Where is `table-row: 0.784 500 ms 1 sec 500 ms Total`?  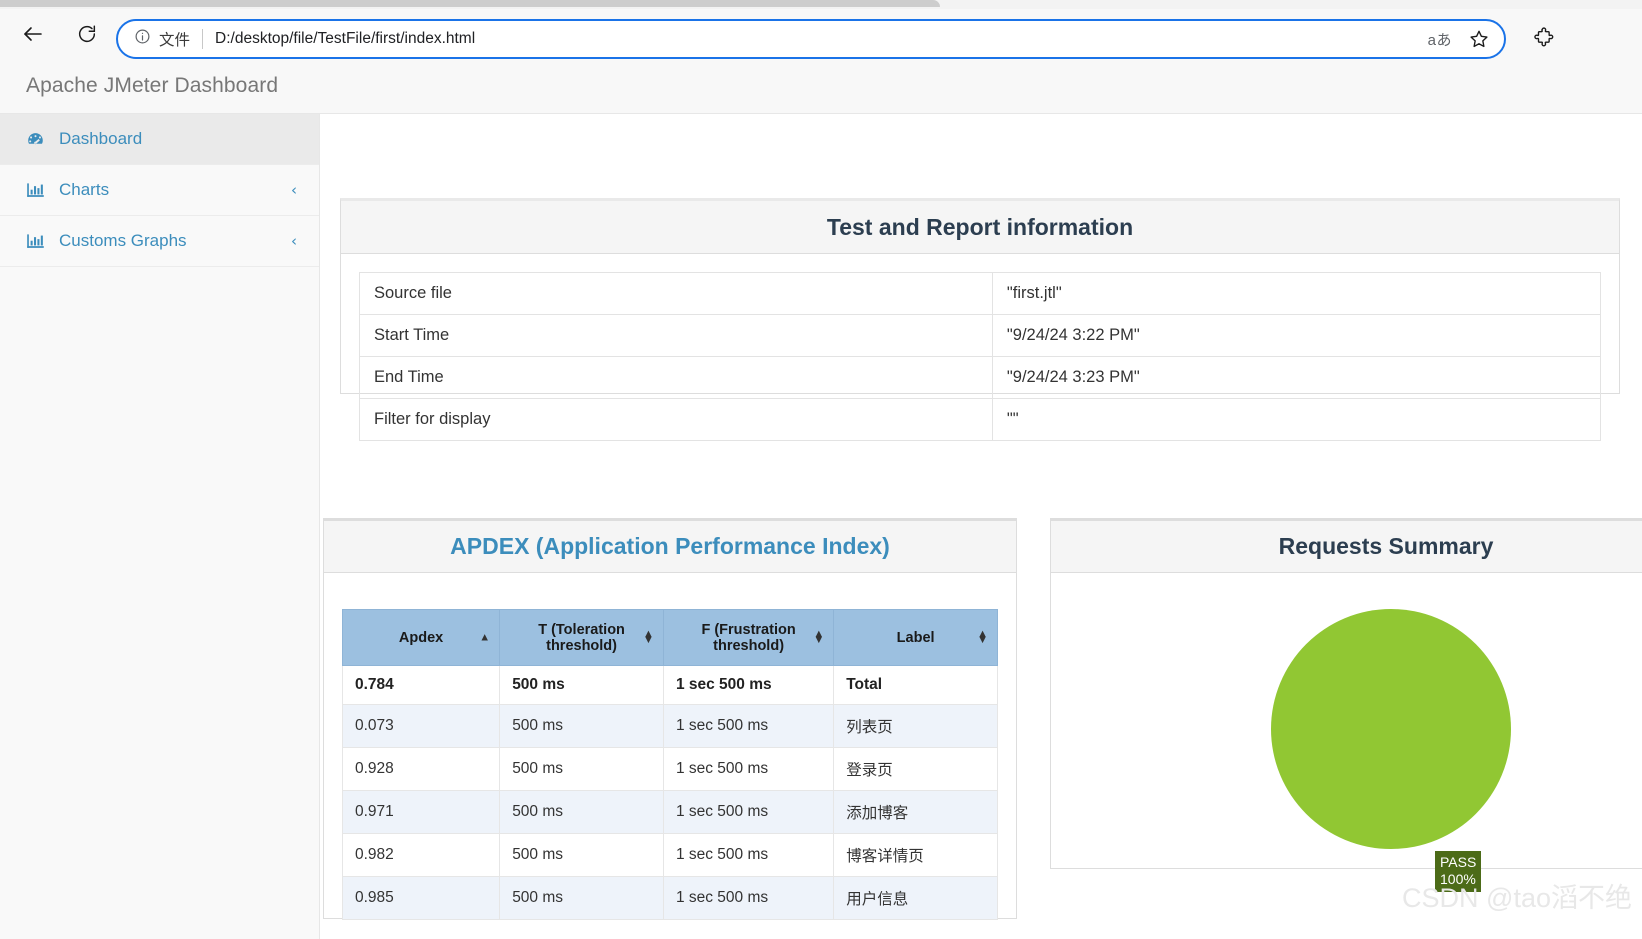 table-row: 0.784 500 ms 1 sec 500 ms Total is located at coordinates (669, 685).